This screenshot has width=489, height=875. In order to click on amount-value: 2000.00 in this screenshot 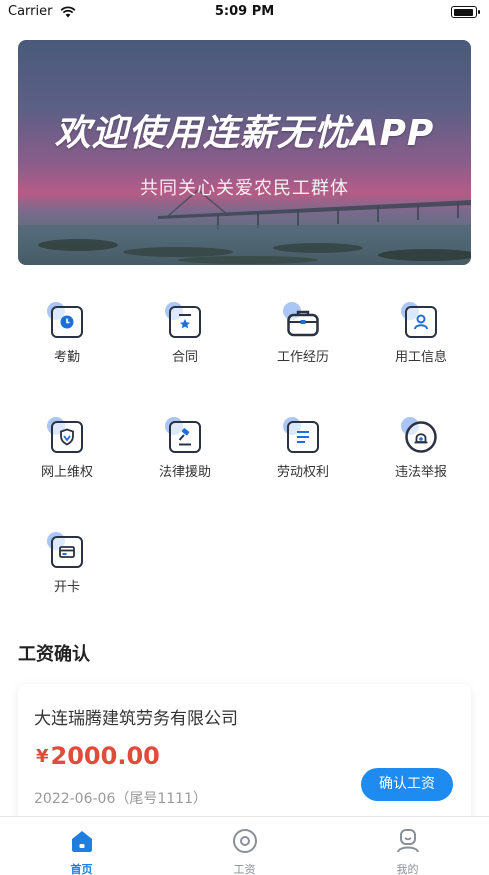, I will do `click(105, 756)`.